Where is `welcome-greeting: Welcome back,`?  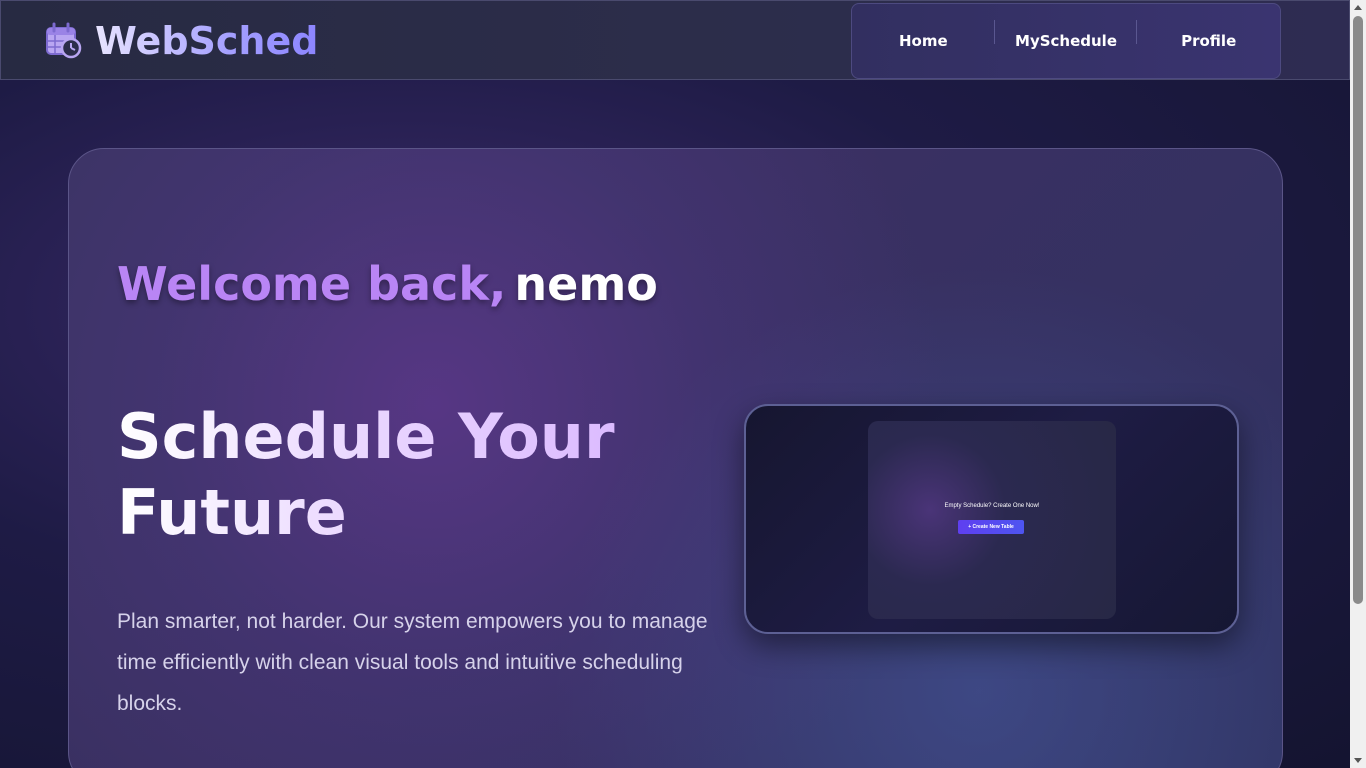 welcome-greeting: Welcome back, is located at coordinates (312, 284).